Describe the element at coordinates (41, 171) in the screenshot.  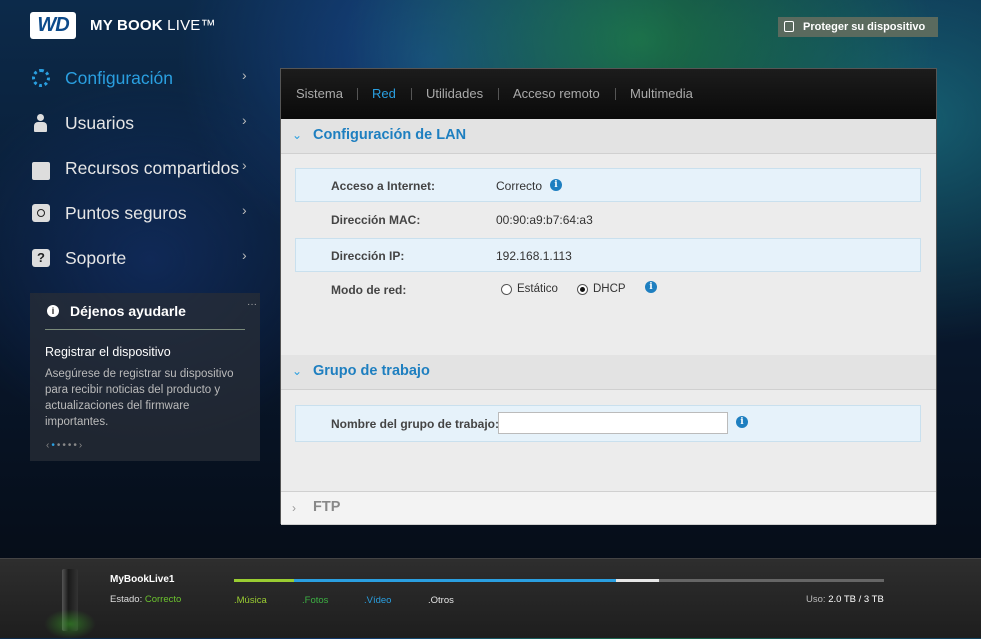
I see `folder-icon` at that location.